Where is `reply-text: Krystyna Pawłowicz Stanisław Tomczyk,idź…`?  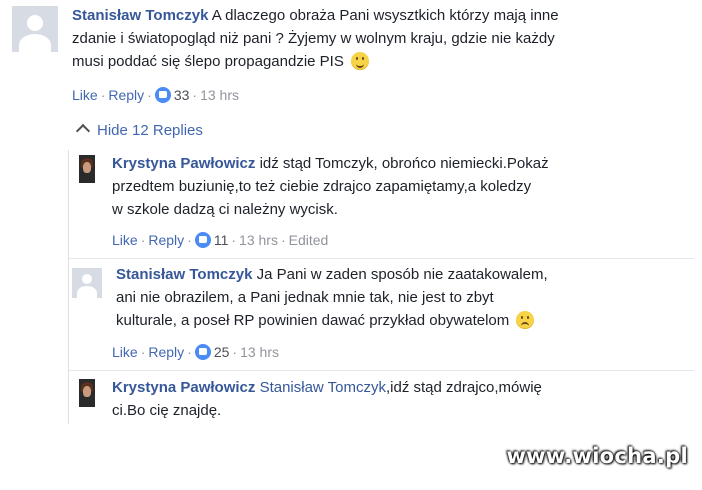 reply-text: Krystyna Pawłowicz Stanisław Tomczyk,idź… is located at coordinates (392, 399).